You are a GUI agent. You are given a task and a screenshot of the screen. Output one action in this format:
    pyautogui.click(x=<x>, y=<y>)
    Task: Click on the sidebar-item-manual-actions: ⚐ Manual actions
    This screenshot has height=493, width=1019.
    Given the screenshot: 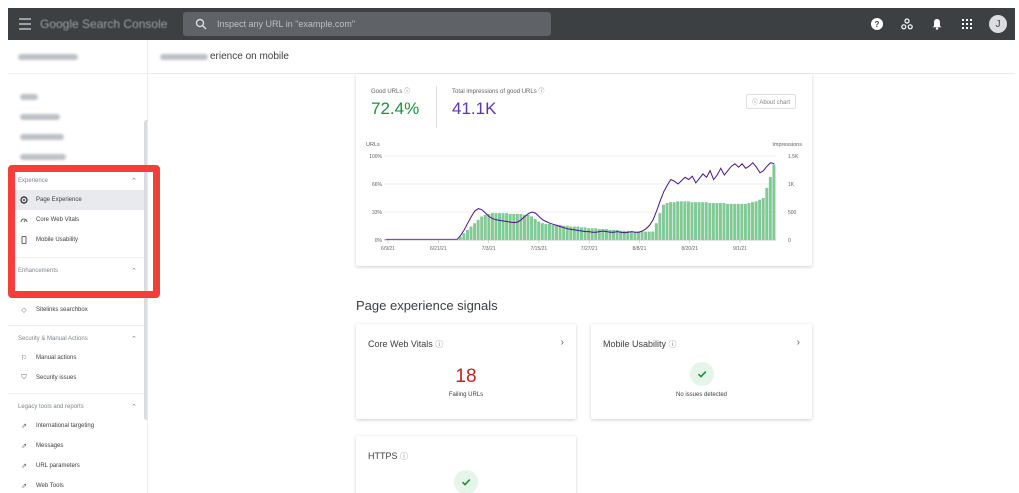 What is the action you would take?
    pyautogui.click(x=77, y=358)
    